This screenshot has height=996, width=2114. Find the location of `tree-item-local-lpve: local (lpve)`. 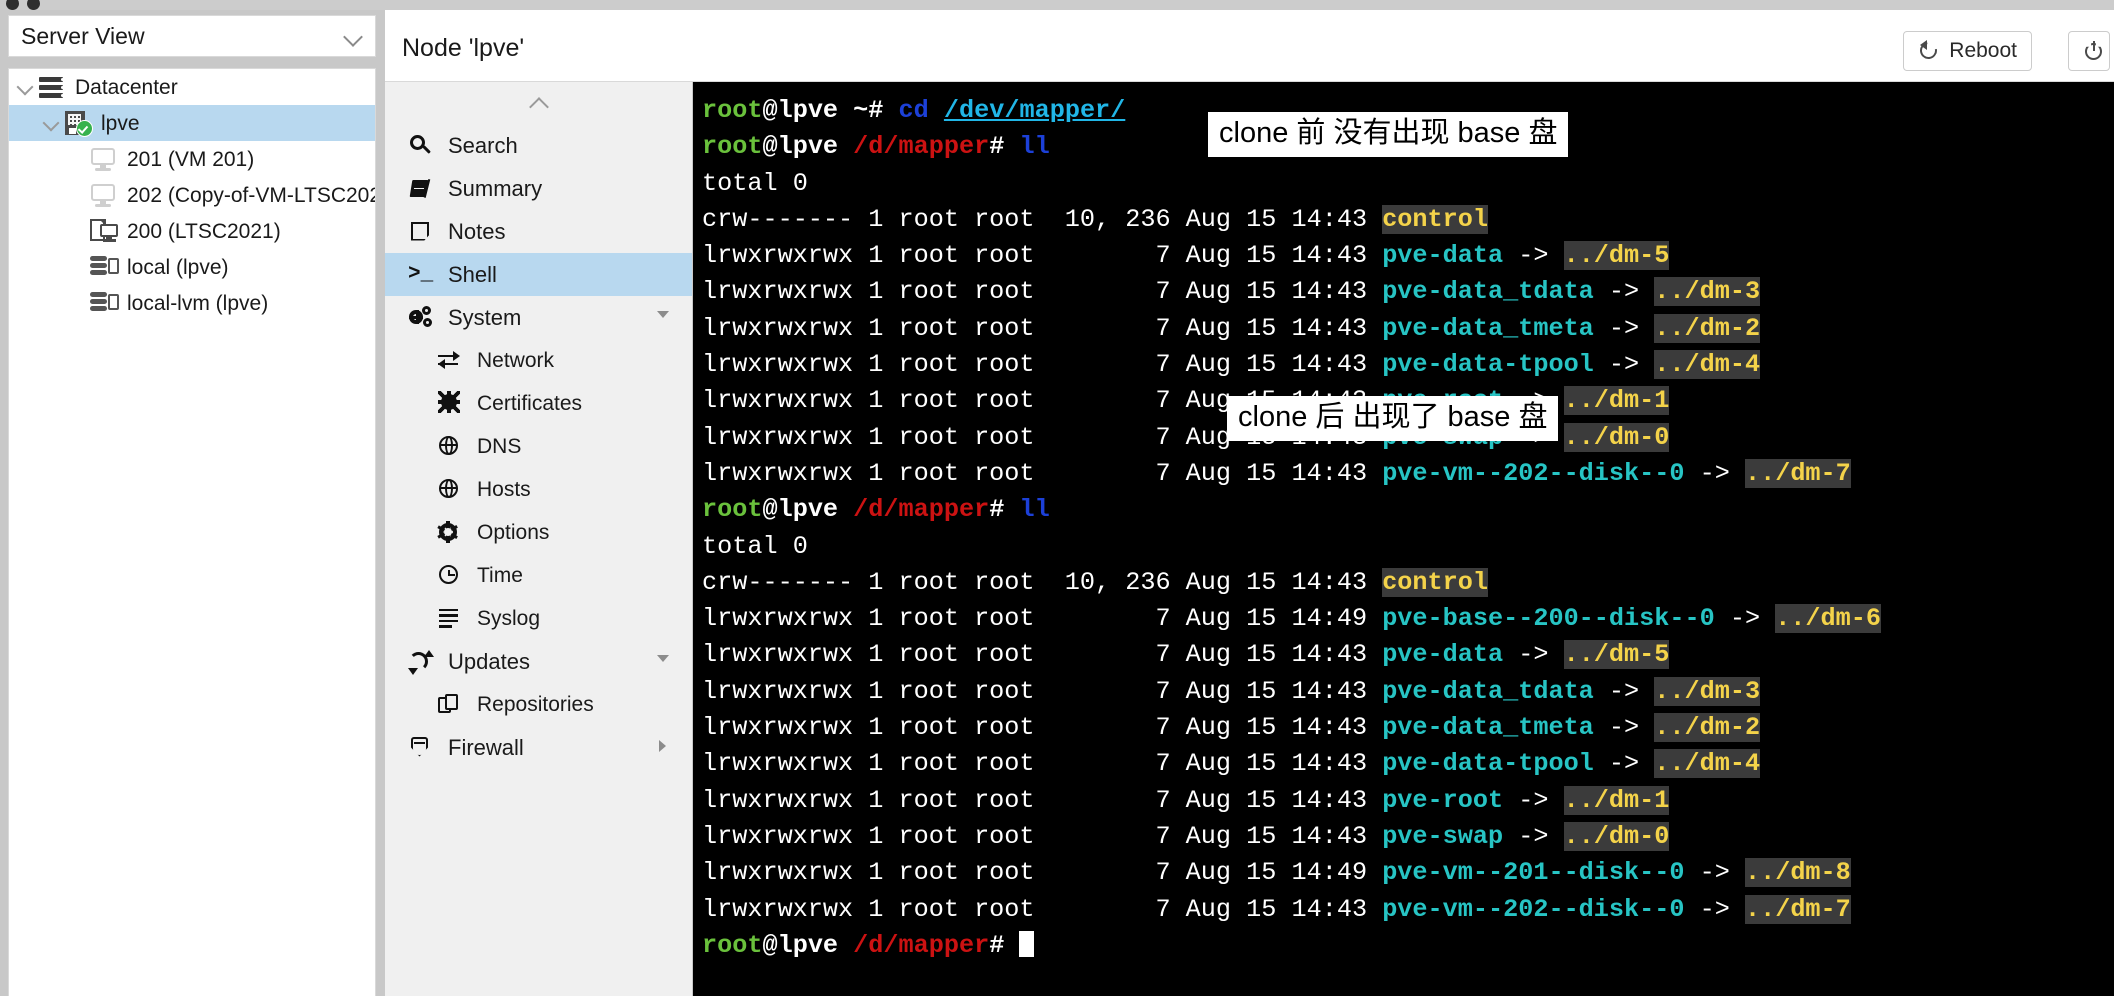

tree-item-local-lpve: local (lpve) is located at coordinates (192, 267).